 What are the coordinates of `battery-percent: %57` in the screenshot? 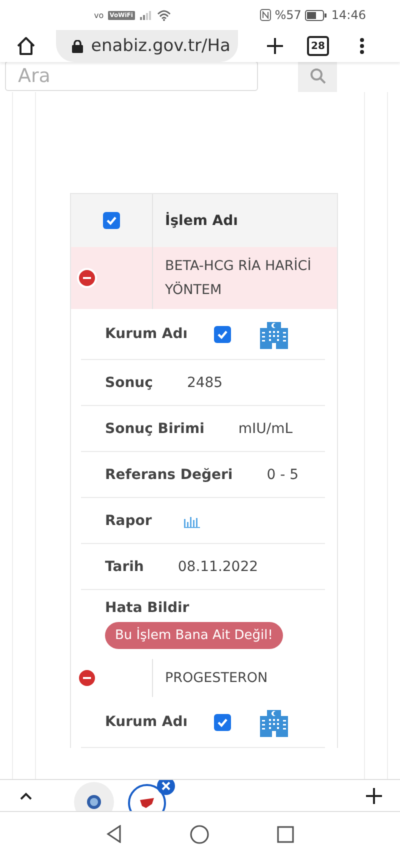 It's located at (288, 15).